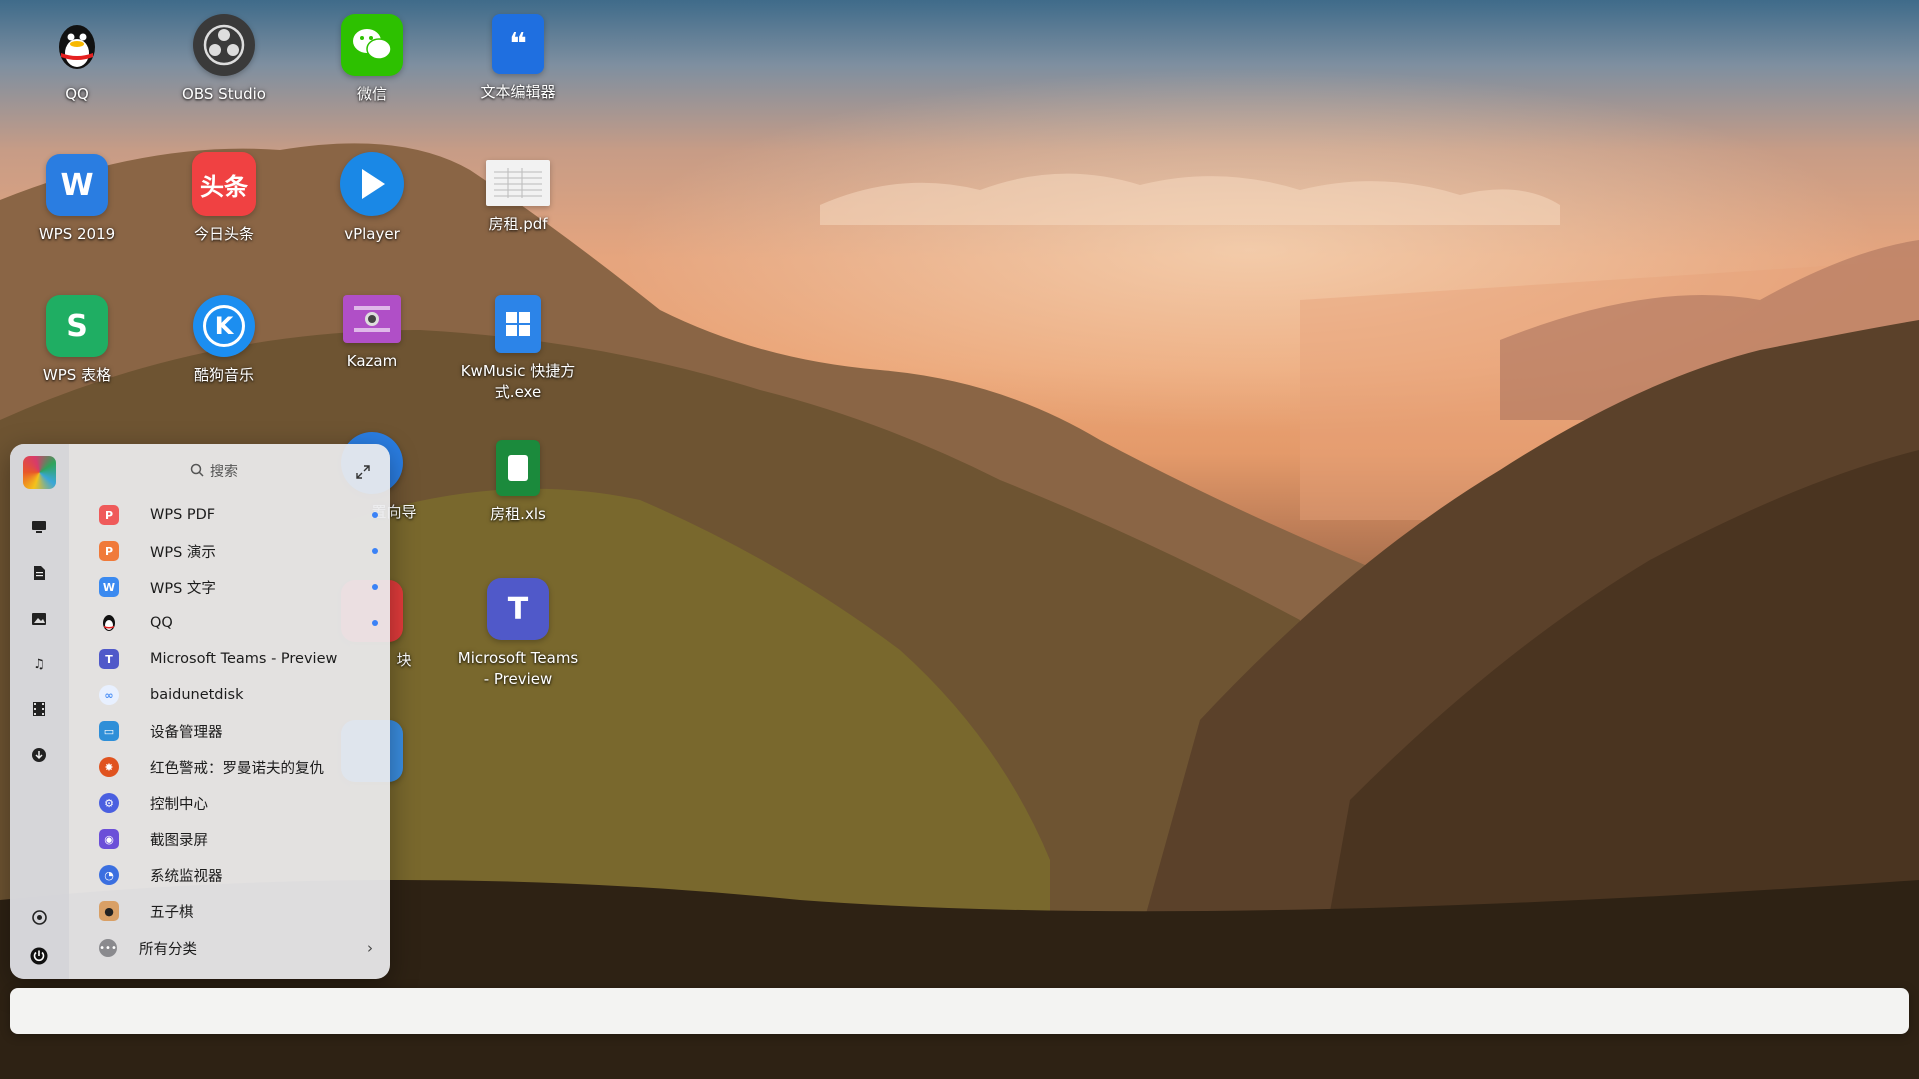 The width and height of the screenshot is (1919, 1079). I want to click on desktop-icon-teams: T Microsoft Teams - Preview, so click(518, 634).